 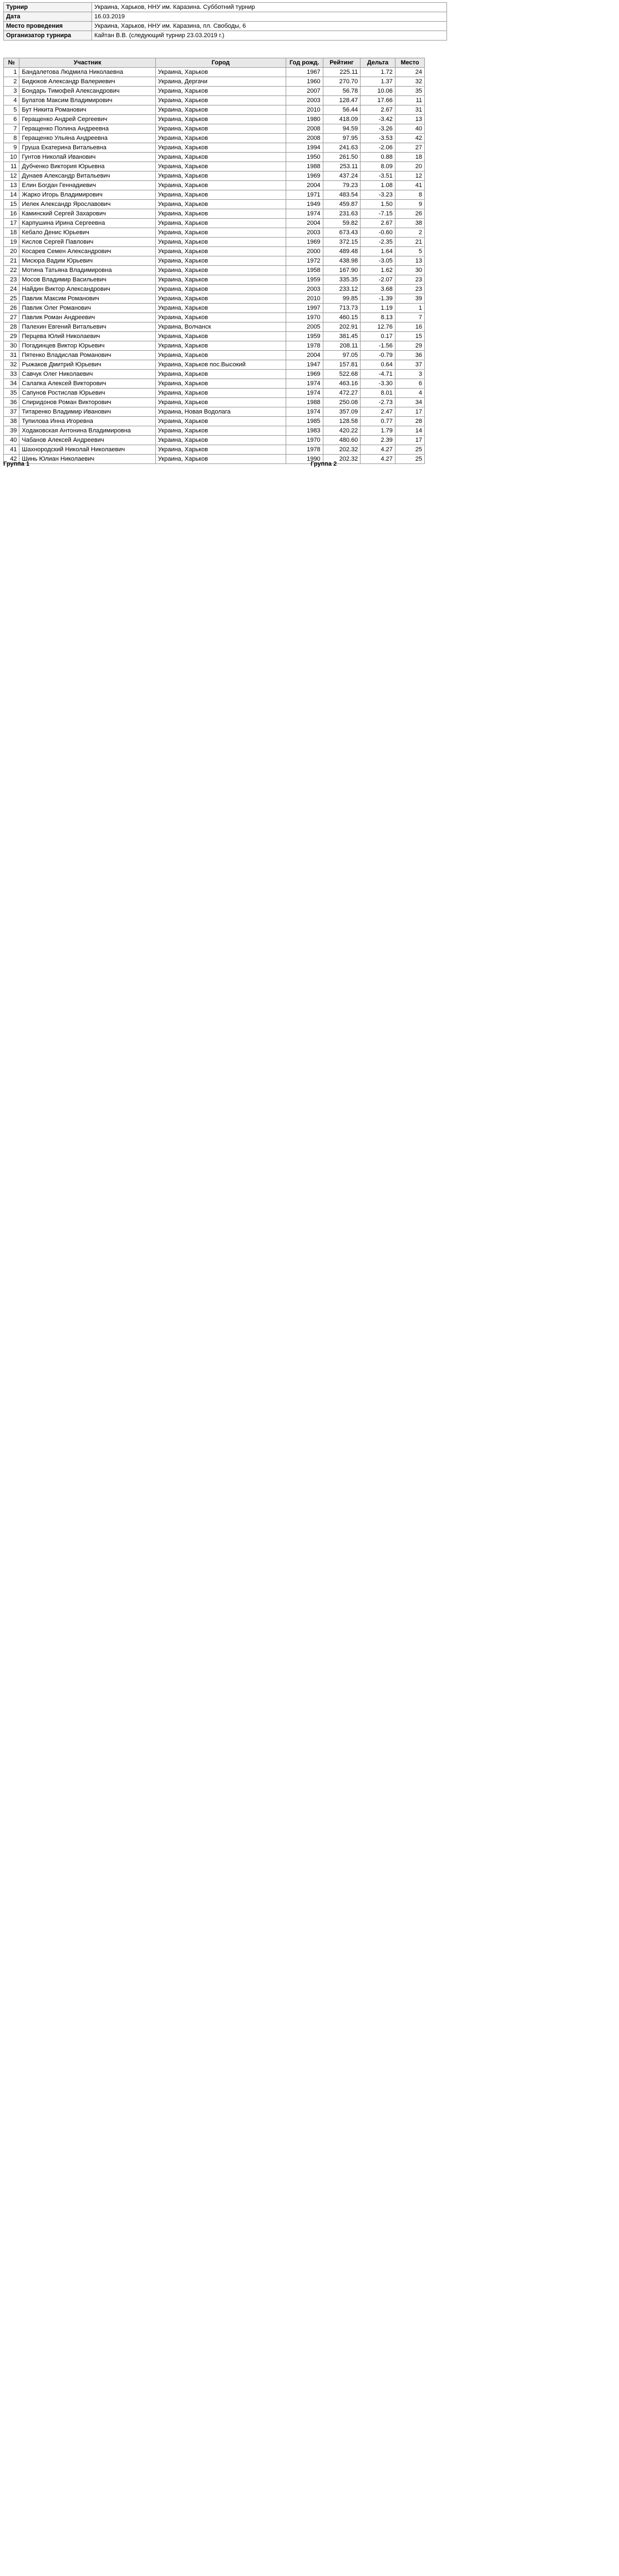 What do you see at coordinates (409, 242) in the screenshot?
I see `player-place-cell: 21` at bounding box center [409, 242].